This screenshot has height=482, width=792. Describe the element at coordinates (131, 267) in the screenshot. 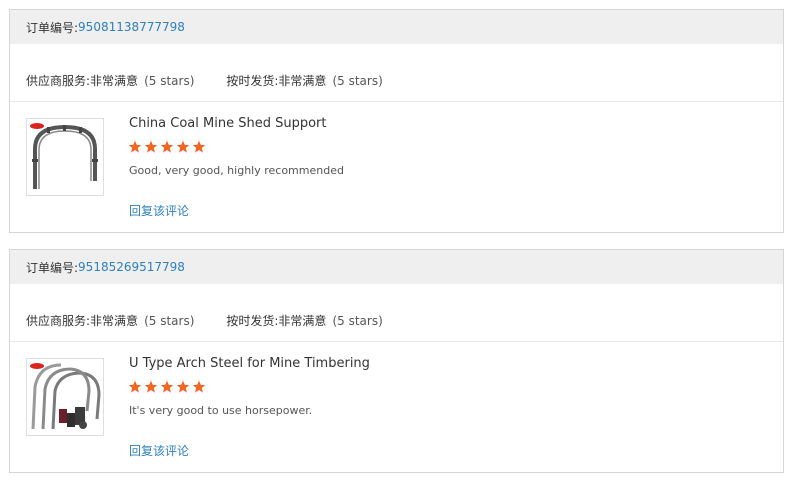

I see `order-number: 95185269517798` at that location.